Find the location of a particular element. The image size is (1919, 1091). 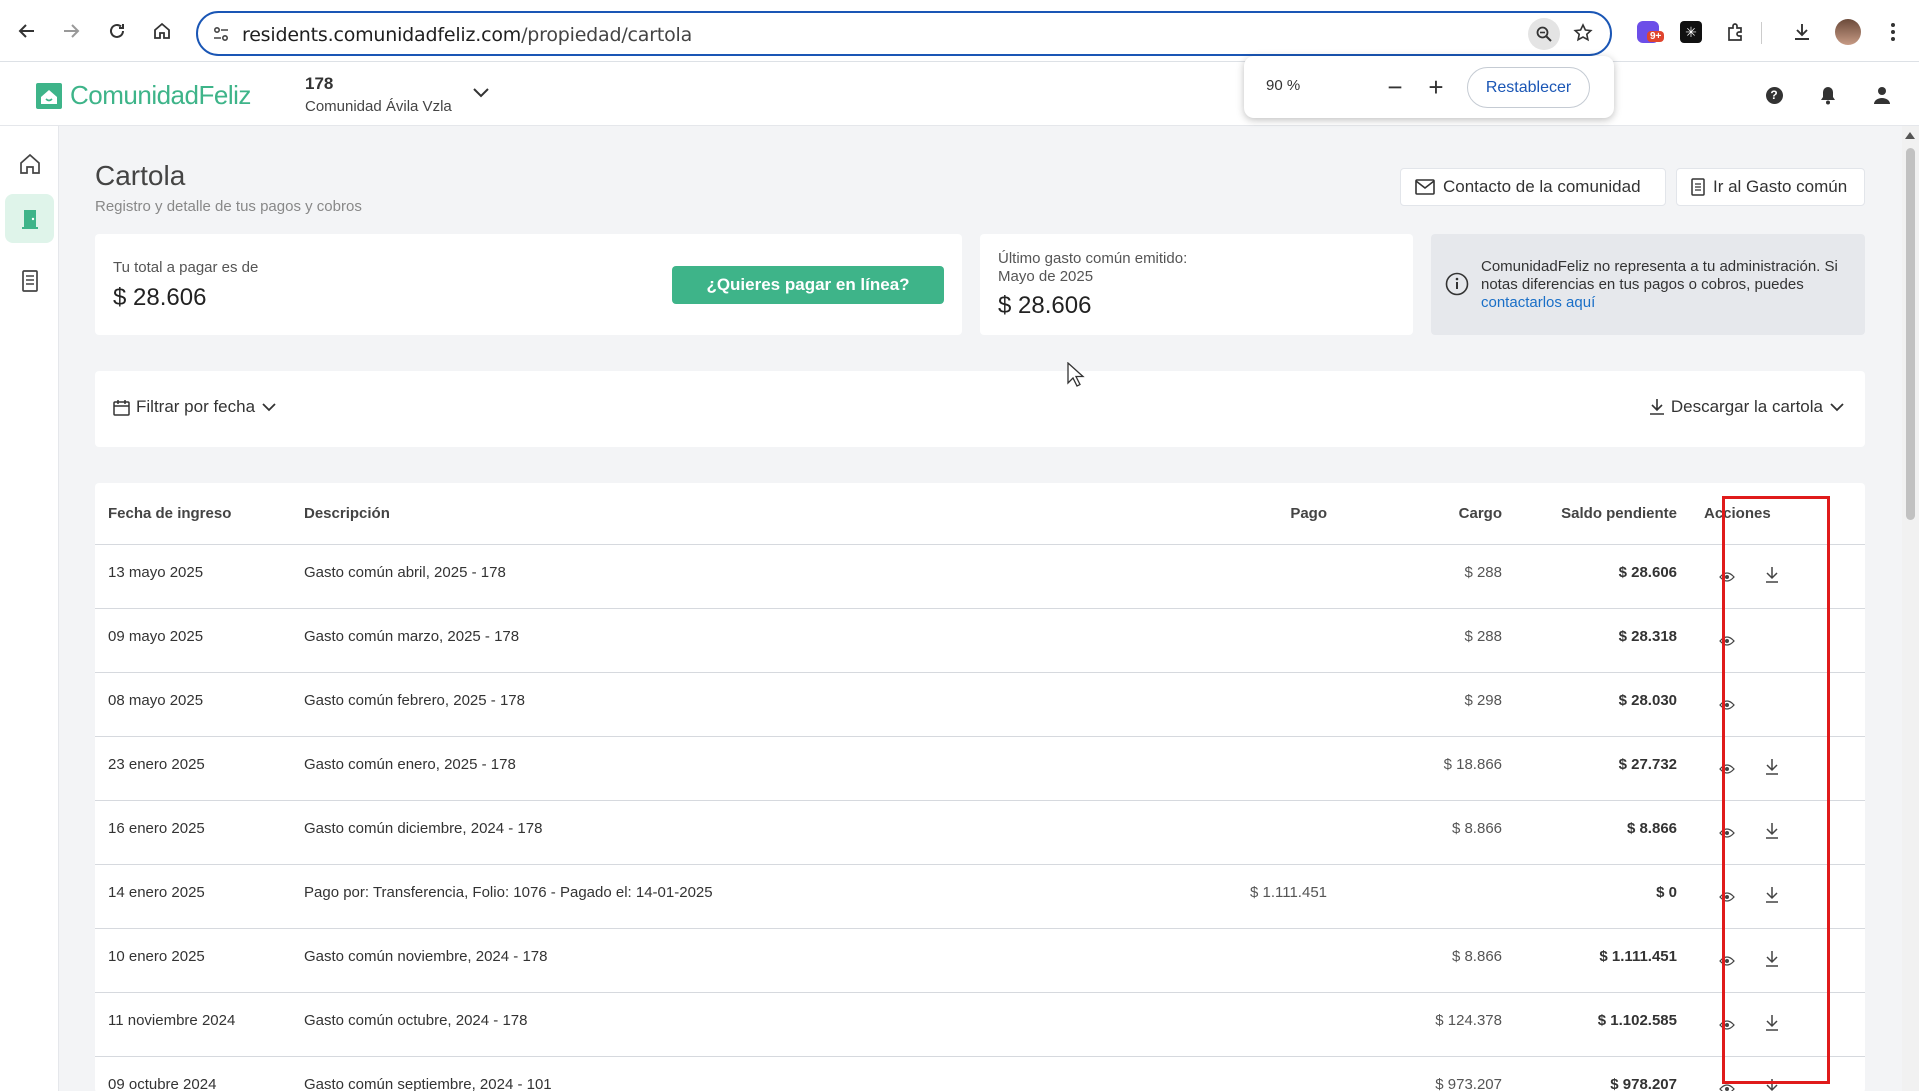

cell-payment: $ 1.111.451 is located at coordinates (1288, 892).